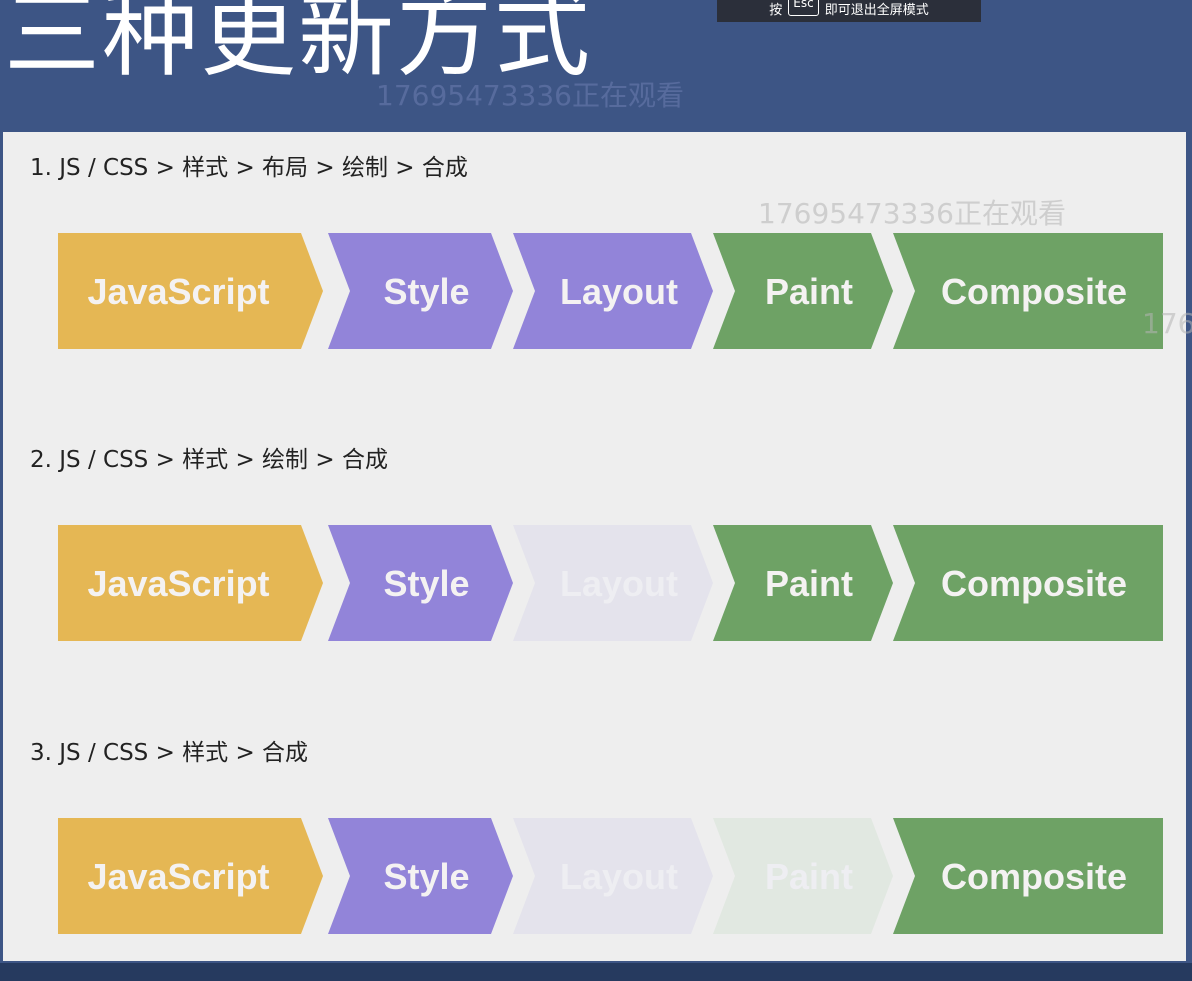  I want to click on pipeline-row-3: JavaScript Style Layout Paint Composite, so click(610, 876).